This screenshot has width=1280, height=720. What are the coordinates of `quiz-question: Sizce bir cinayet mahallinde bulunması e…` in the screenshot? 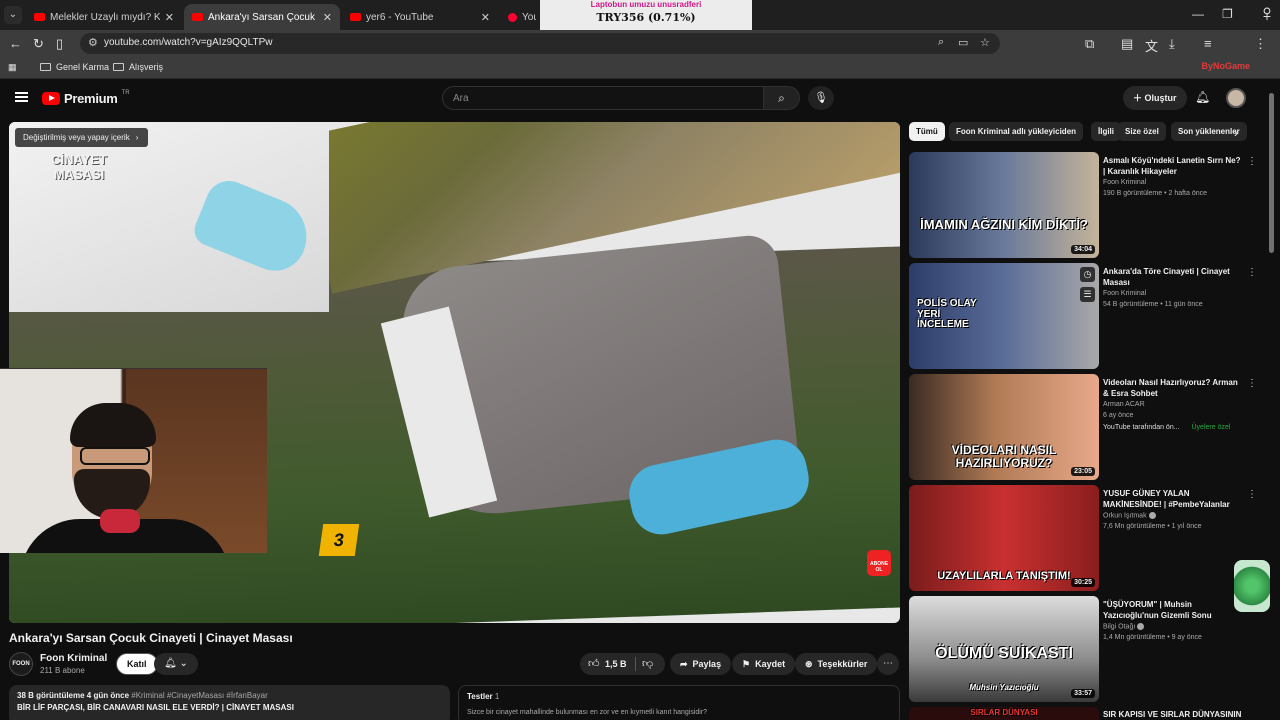 It's located at (587, 712).